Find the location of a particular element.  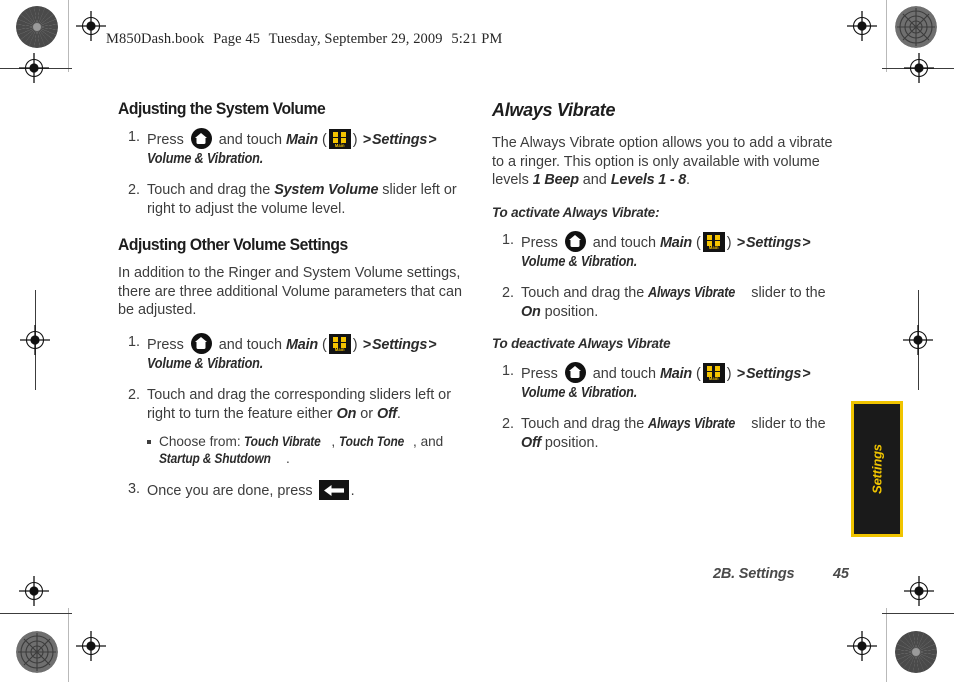

footer-page-number: 45 is located at coordinates (841, 574).